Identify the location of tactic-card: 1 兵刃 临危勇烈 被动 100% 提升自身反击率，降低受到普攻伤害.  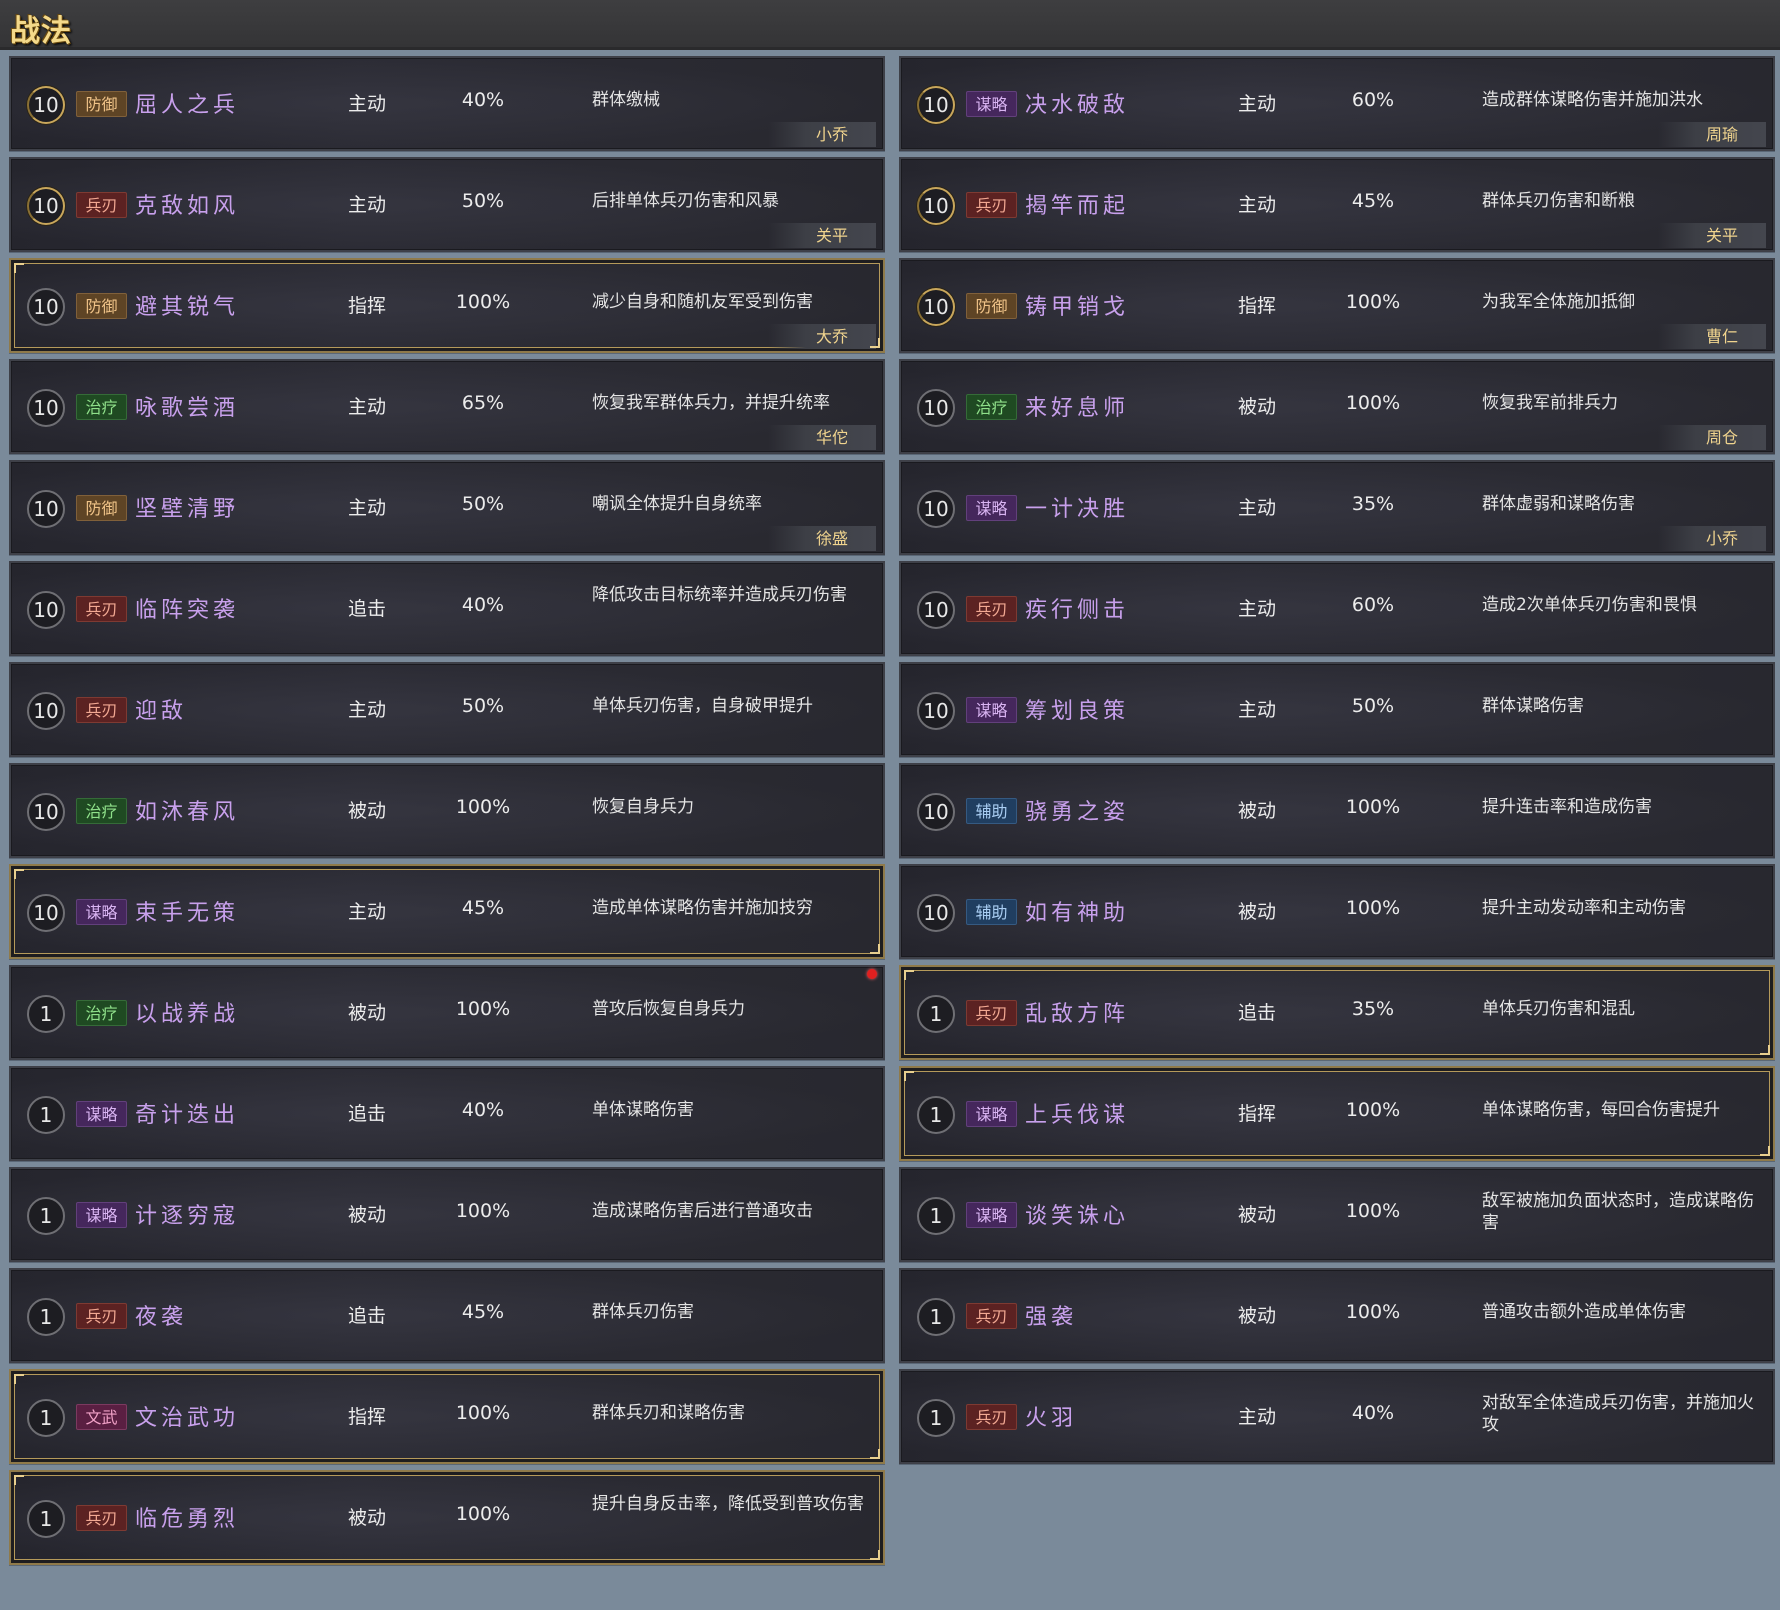
(447, 1517).